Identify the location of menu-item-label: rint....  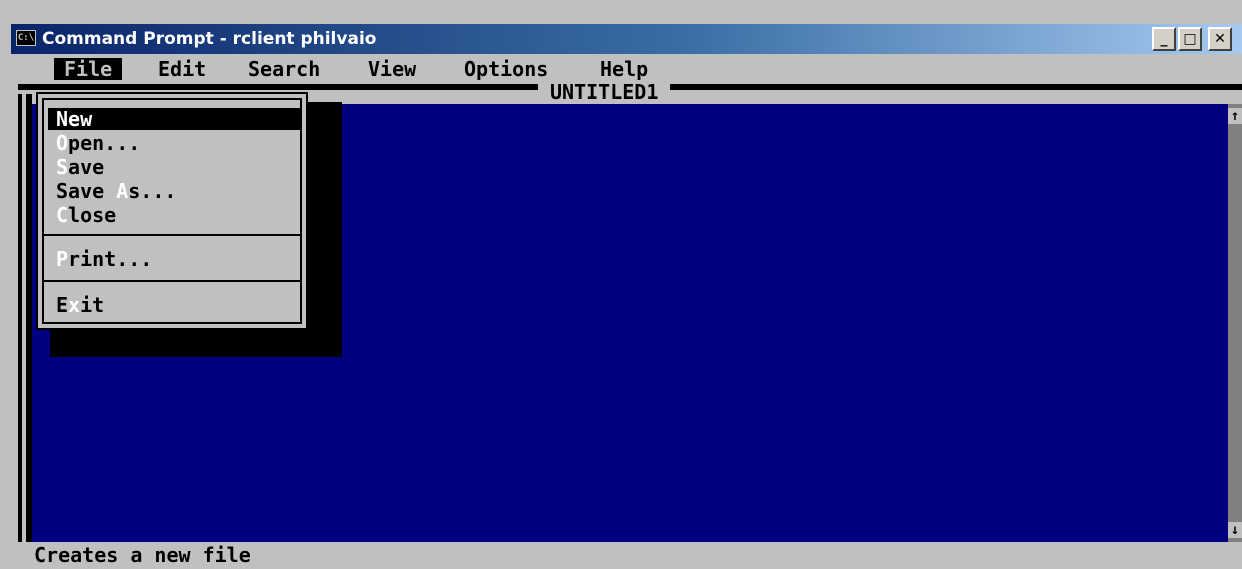
(110, 259).